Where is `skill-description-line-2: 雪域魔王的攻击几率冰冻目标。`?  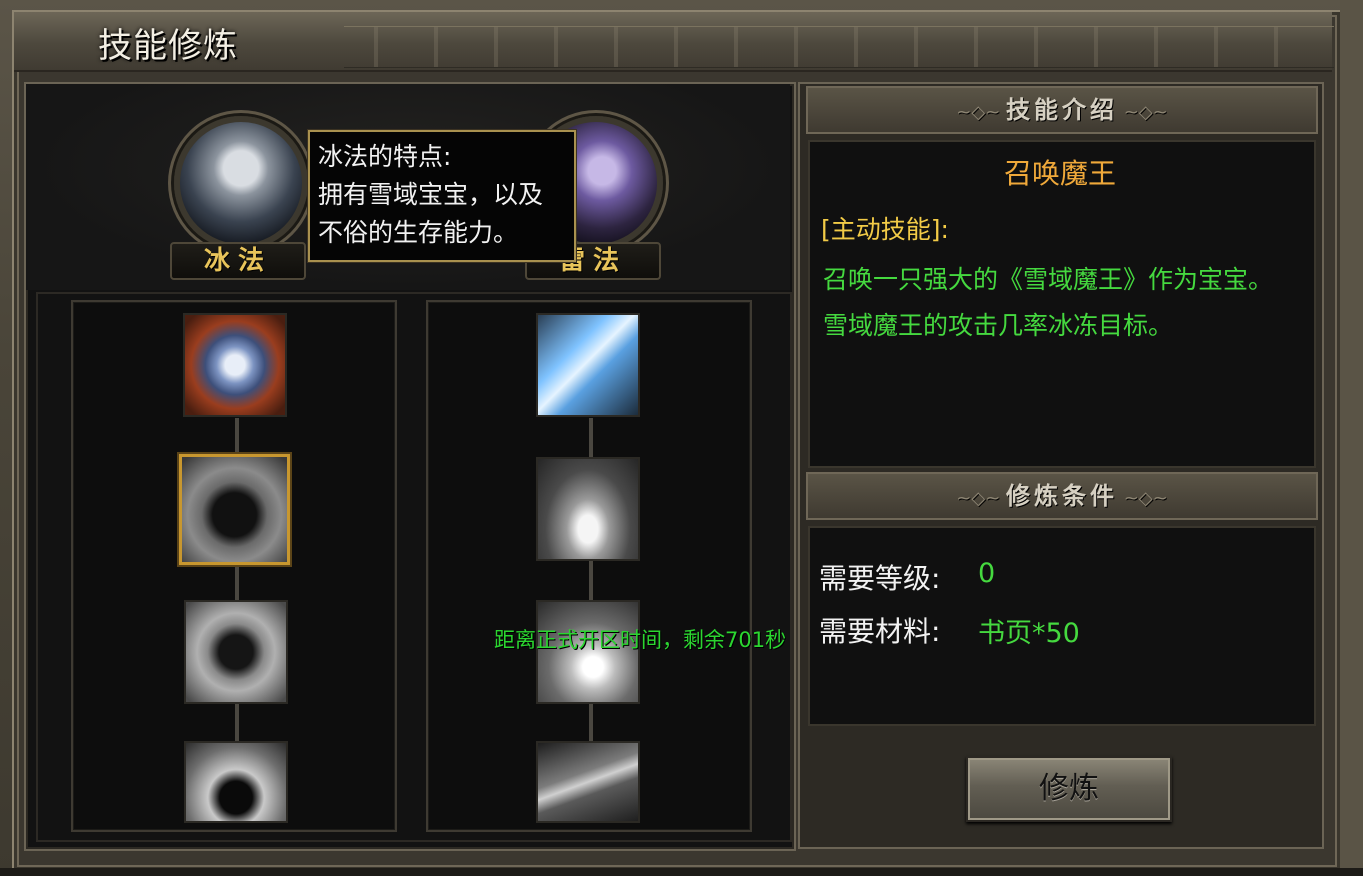 skill-description-line-2: 雪域魔王的攻击几率冰冻目标。 is located at coordinates (998, 325).